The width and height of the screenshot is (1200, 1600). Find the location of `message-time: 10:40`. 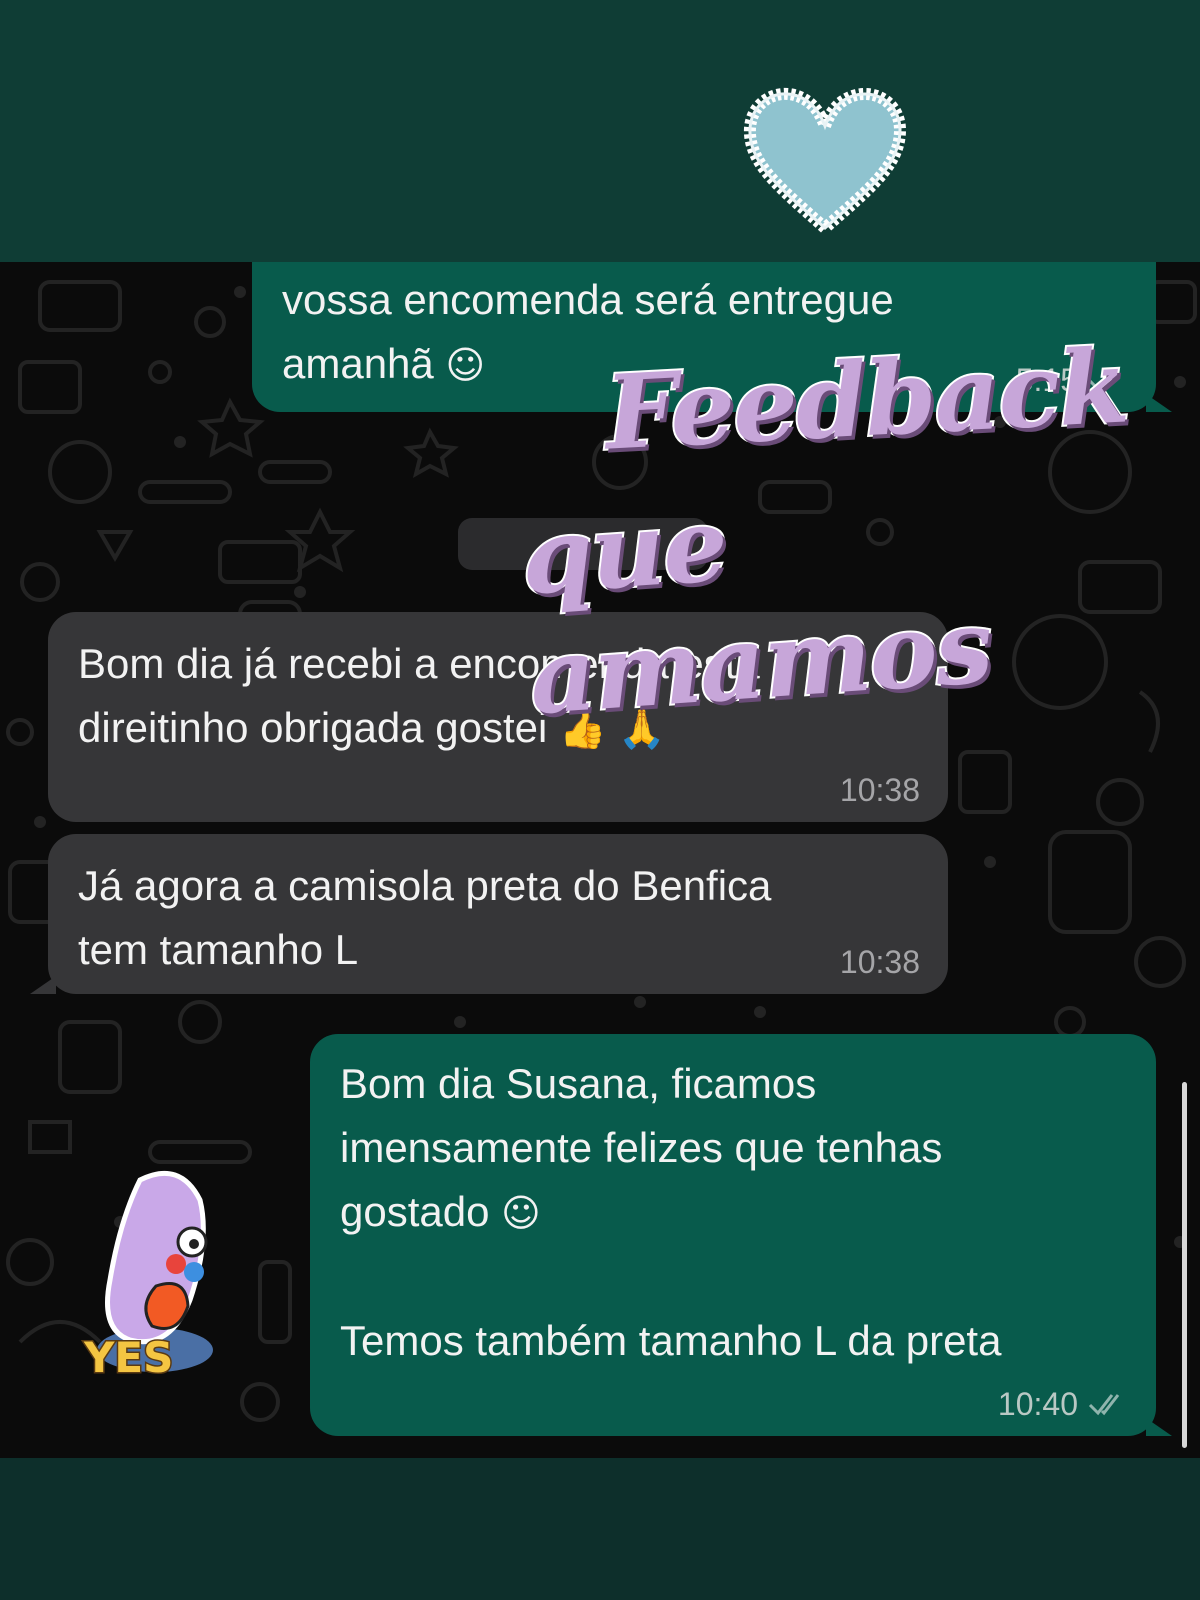

message-time: 10:40 is located at coordinates (1037, 1404).